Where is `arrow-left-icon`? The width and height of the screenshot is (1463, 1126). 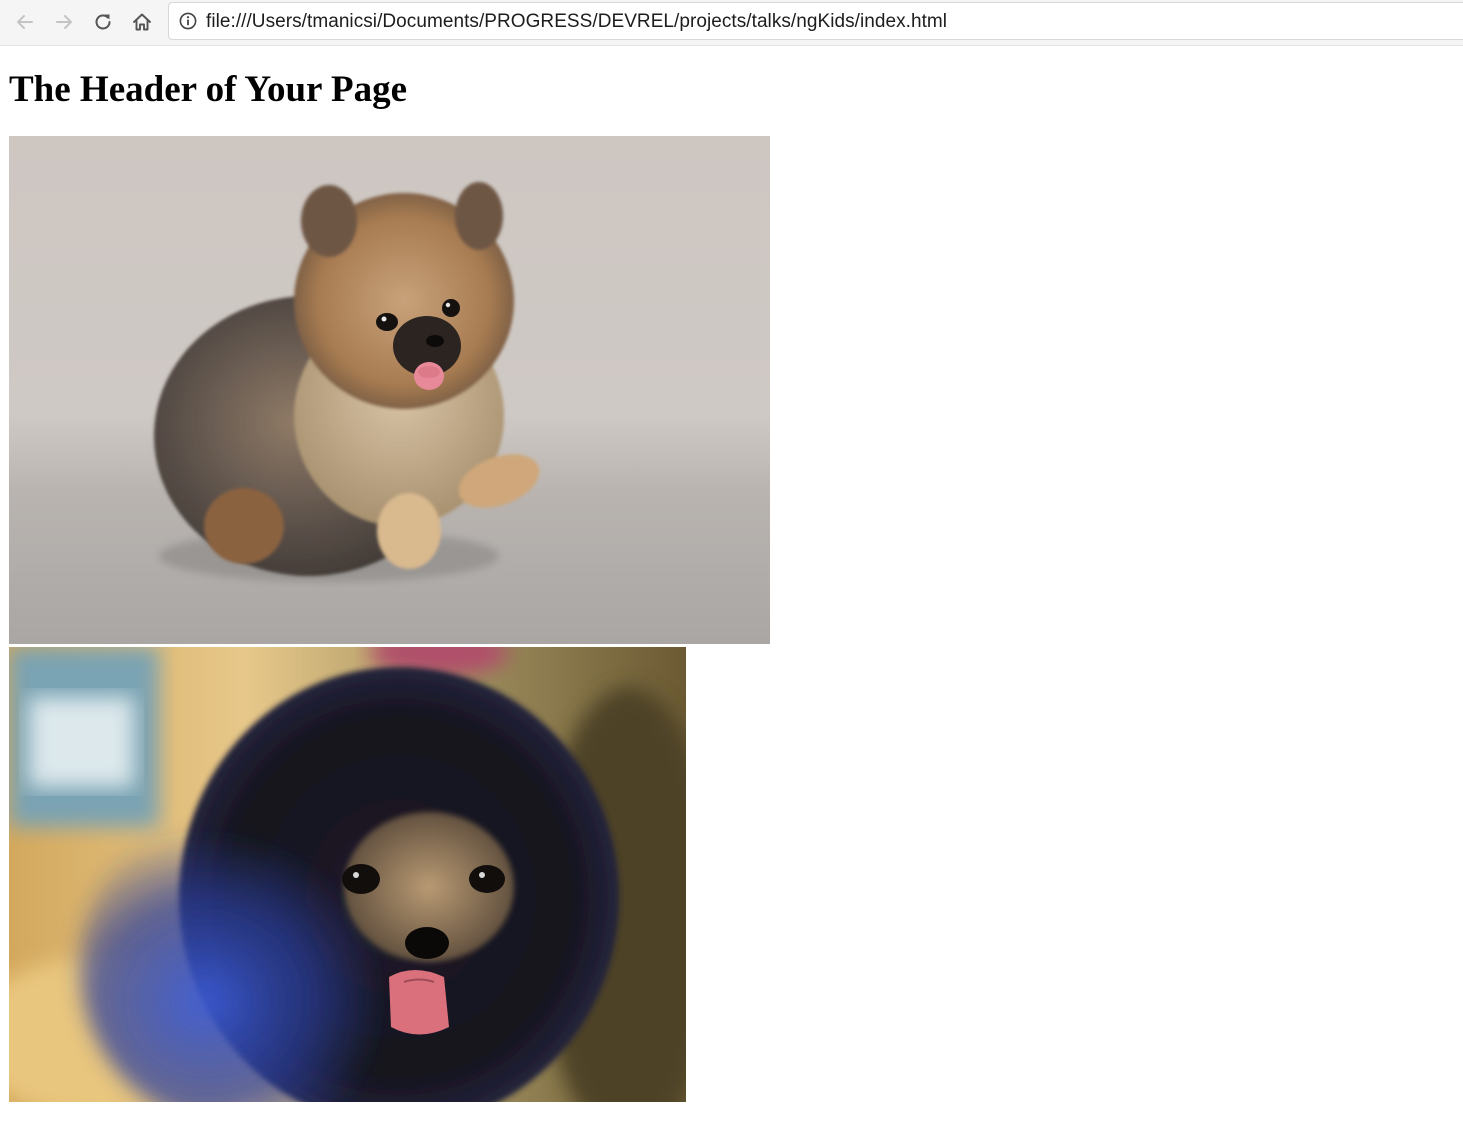 arrow-left-icon is located at coordinates (25, 22).